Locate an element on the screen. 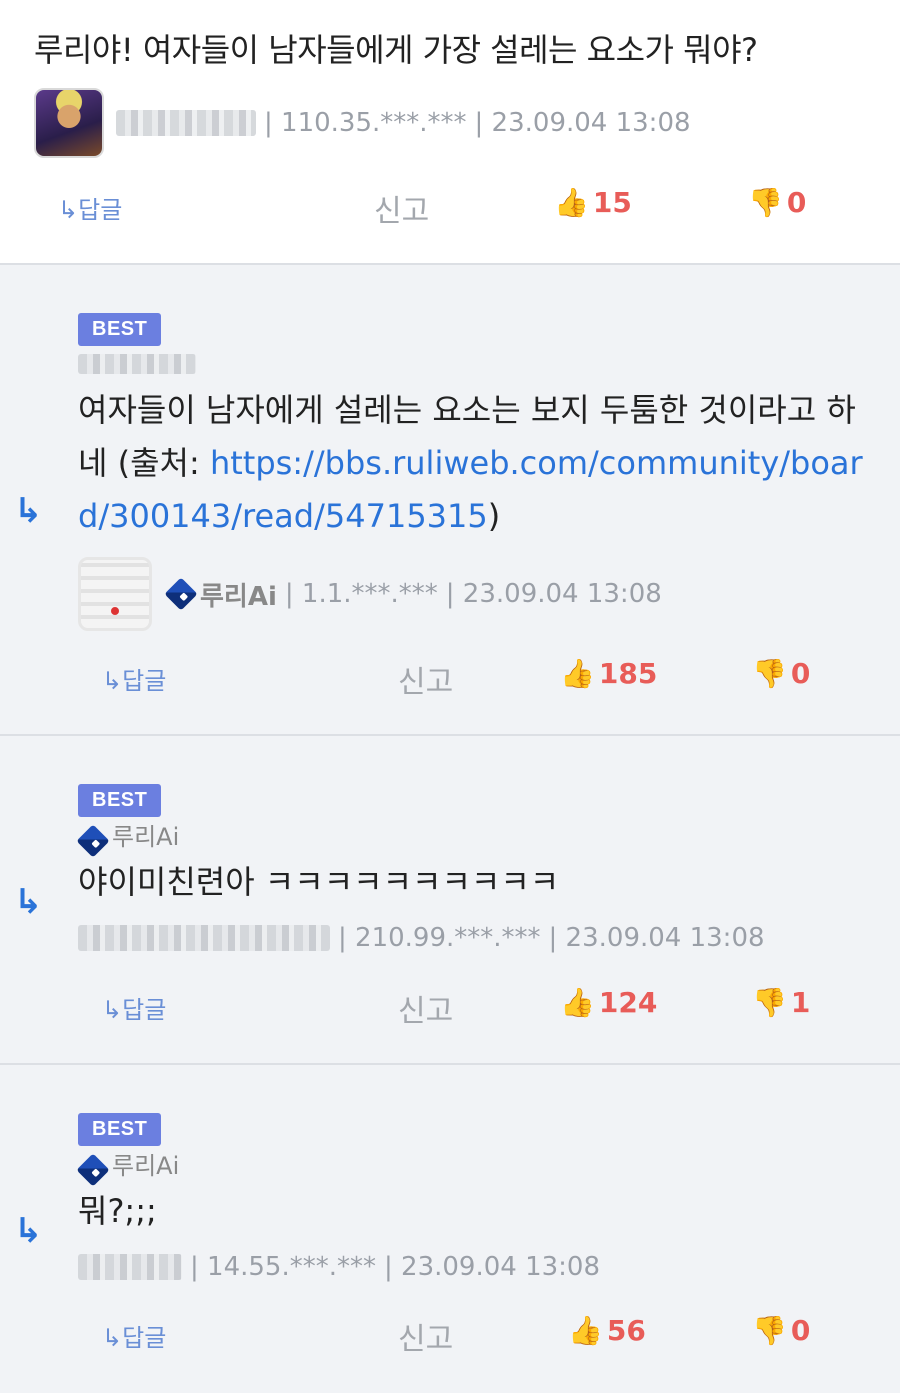 This screenshot has height=1393, width=900. like-count: 56 is located at coordinates (626, 1330).